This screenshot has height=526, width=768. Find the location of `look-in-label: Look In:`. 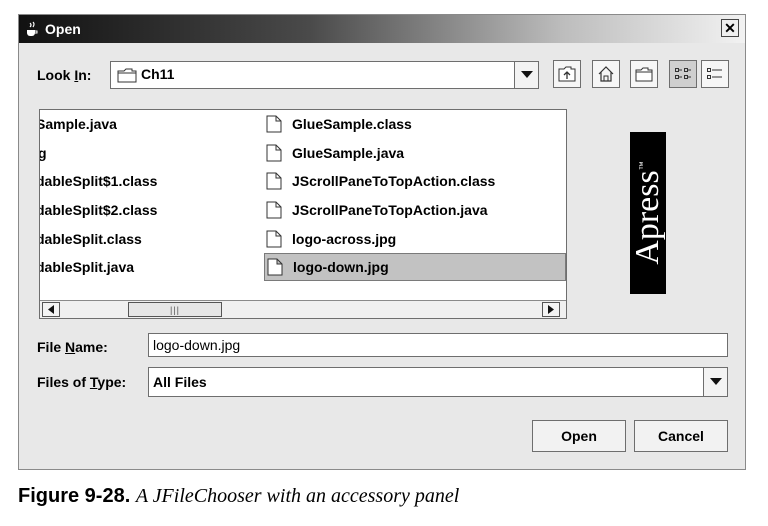

look-in-label: Look In: is located at coordinates (64, 75).